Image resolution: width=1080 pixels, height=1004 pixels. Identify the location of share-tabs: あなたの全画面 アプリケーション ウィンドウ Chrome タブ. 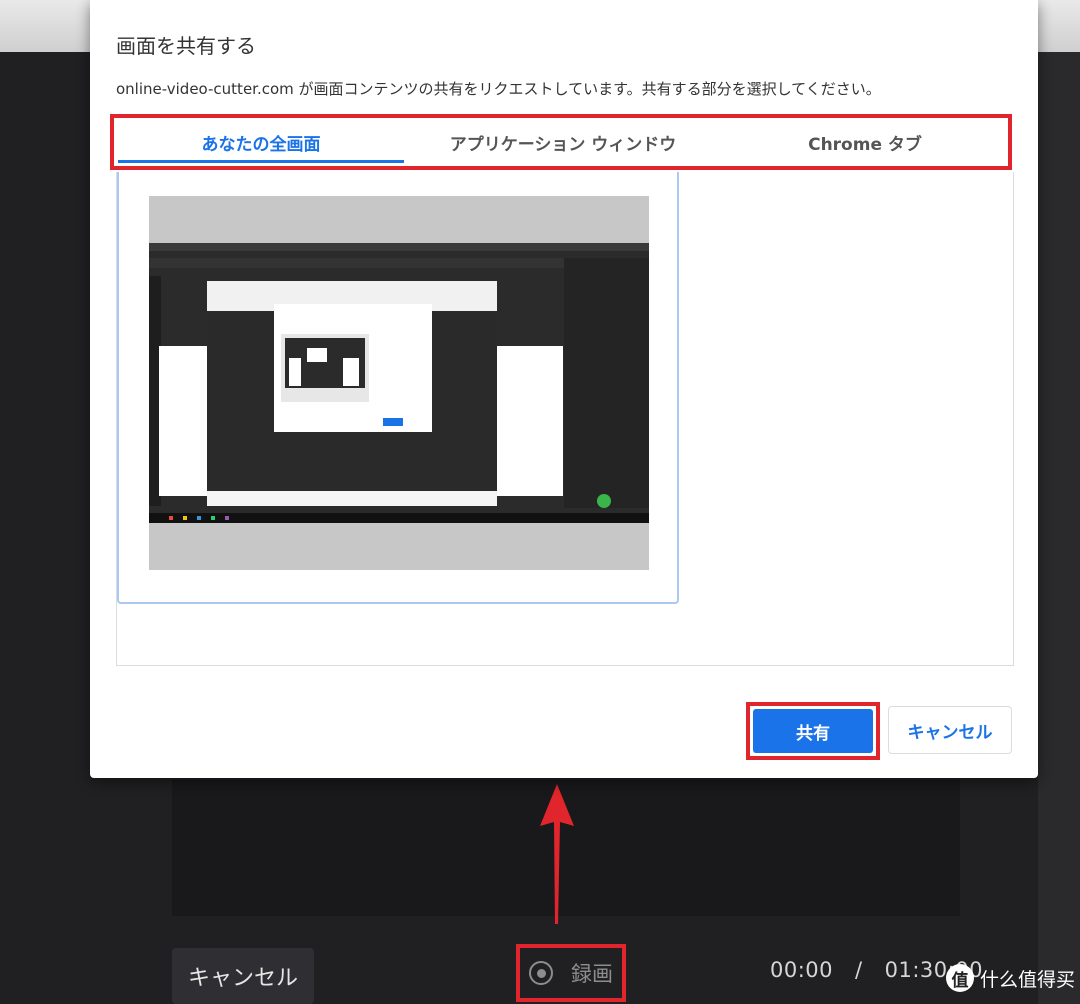
(561, 142).